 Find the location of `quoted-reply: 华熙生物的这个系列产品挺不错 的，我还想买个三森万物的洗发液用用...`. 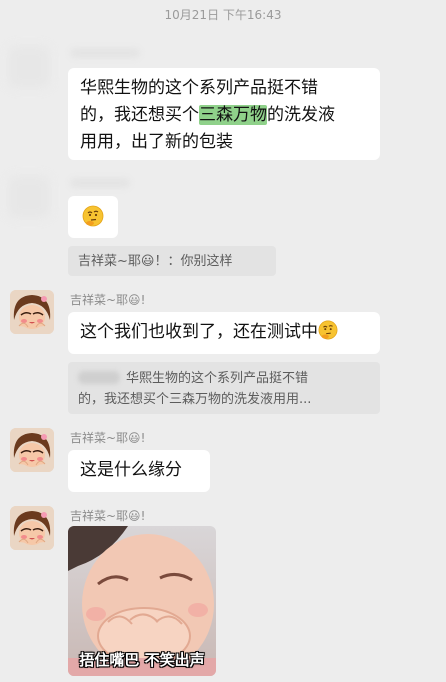

quoted-reply: 华熙生物的这个系列产品挺不错 的，我还想买个三森万物的洗发液用用... is located at coordinates (224, 388).